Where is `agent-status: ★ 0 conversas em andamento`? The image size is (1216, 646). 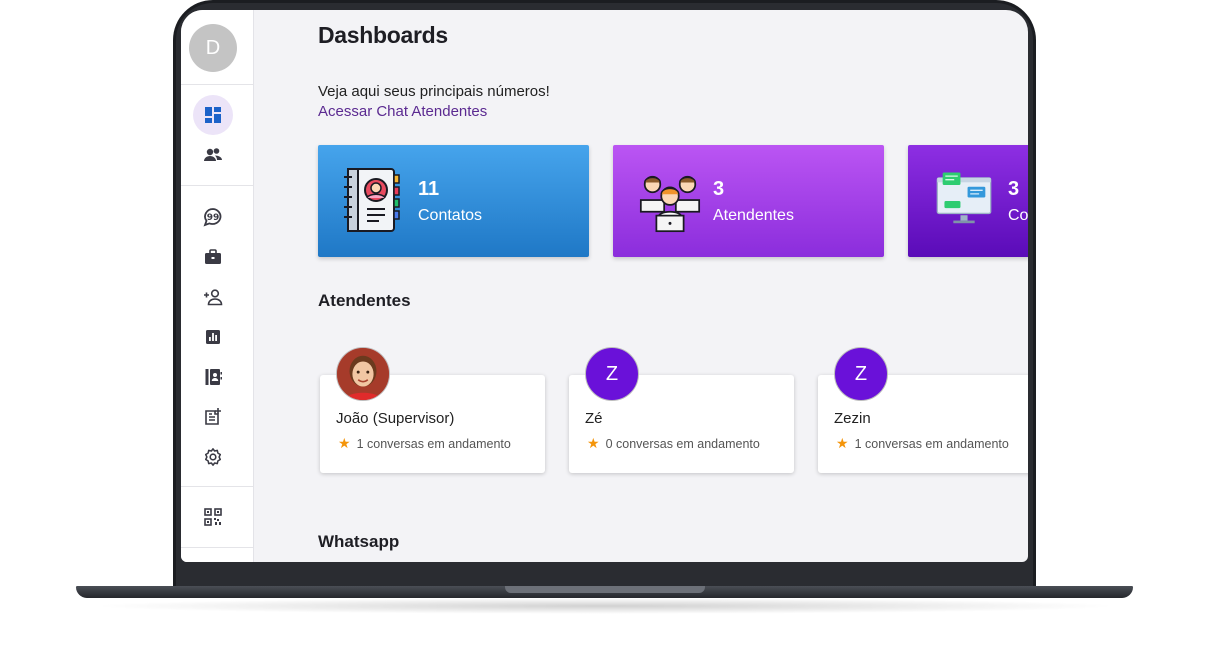 agent-status: ★ 0 conversas em andamento is located at coordinates (673, 443).